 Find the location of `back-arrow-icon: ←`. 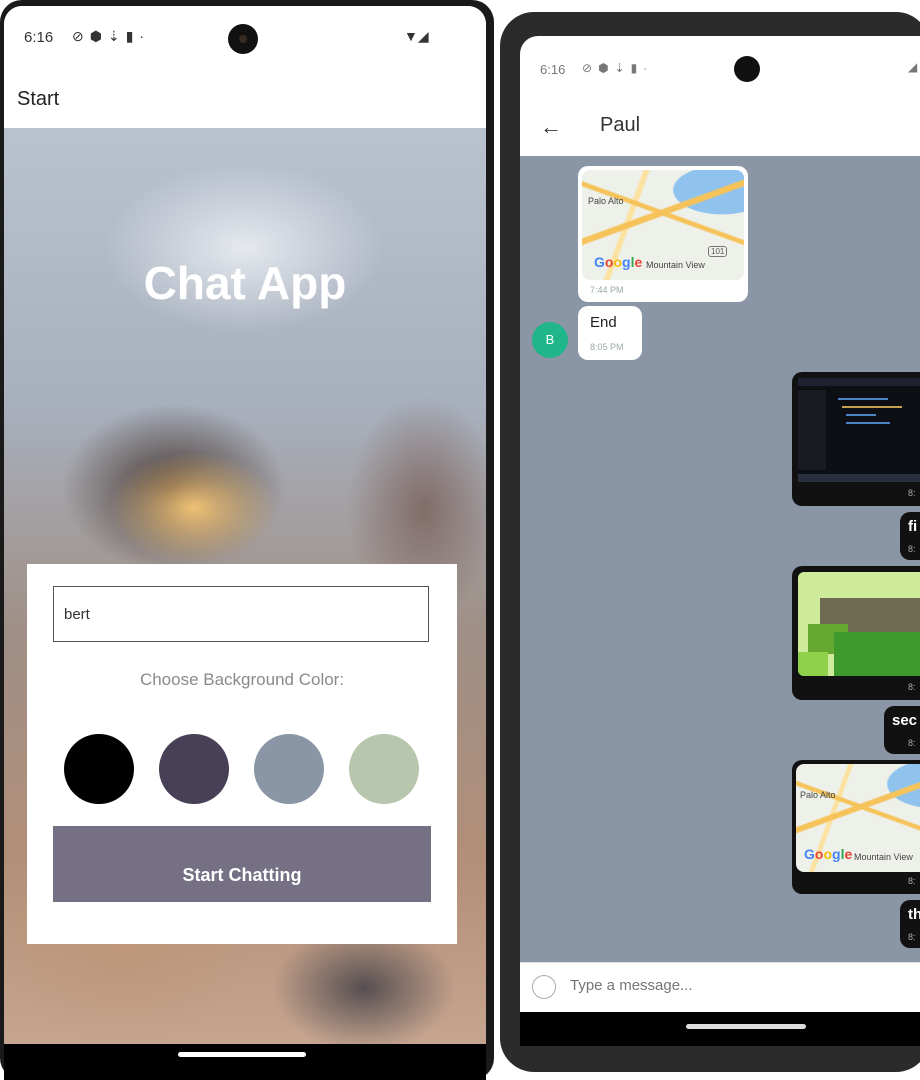

back-arrow-icon: ← is located at coordinates (551, 127).